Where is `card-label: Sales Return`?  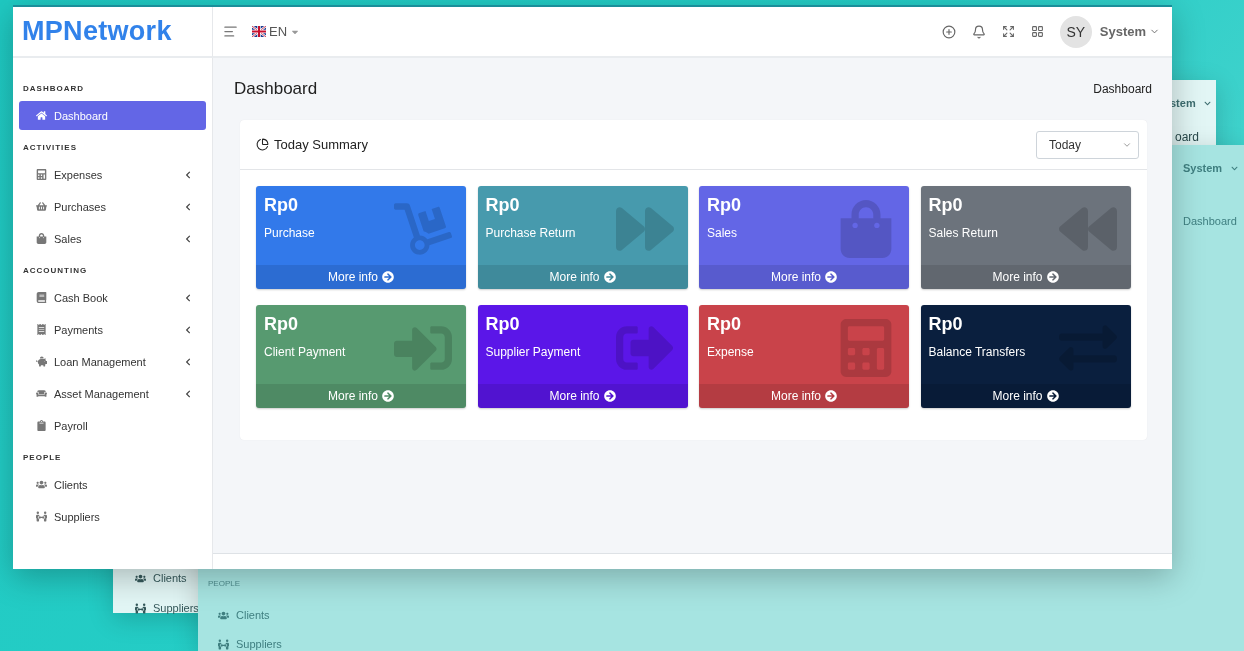
card-label: Sales Return is located at coordinates (963, 233).